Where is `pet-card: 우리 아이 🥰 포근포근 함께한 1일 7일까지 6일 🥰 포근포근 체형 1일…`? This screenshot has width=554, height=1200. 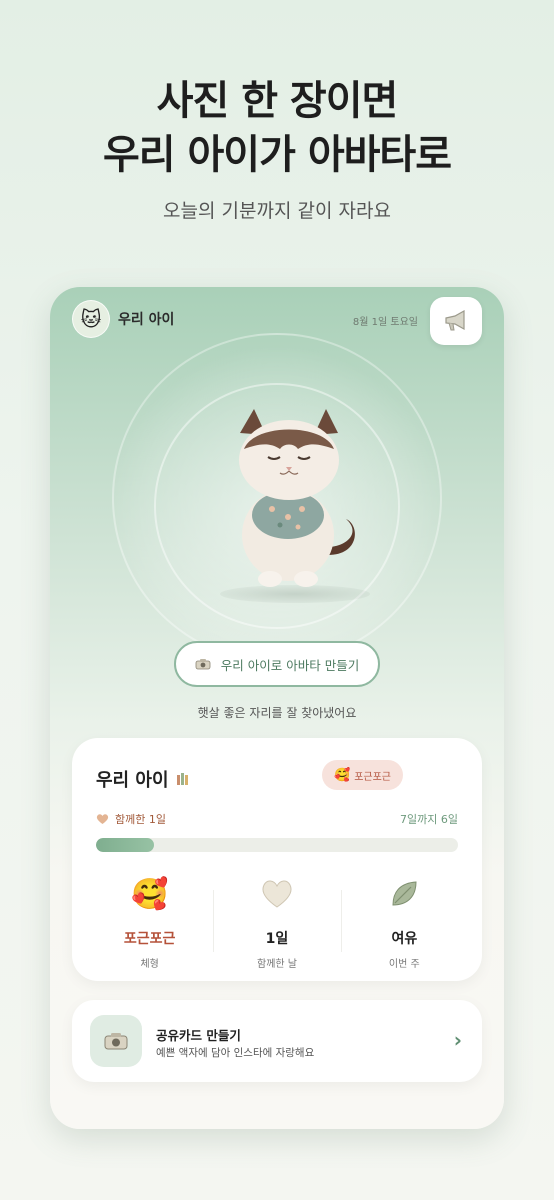
pet-card: 우리 아이 🥰 포근포근 함께한 1일 7일까지 6일 🥰 포근포근 체형 1일… is located at coordinates (277, 859).